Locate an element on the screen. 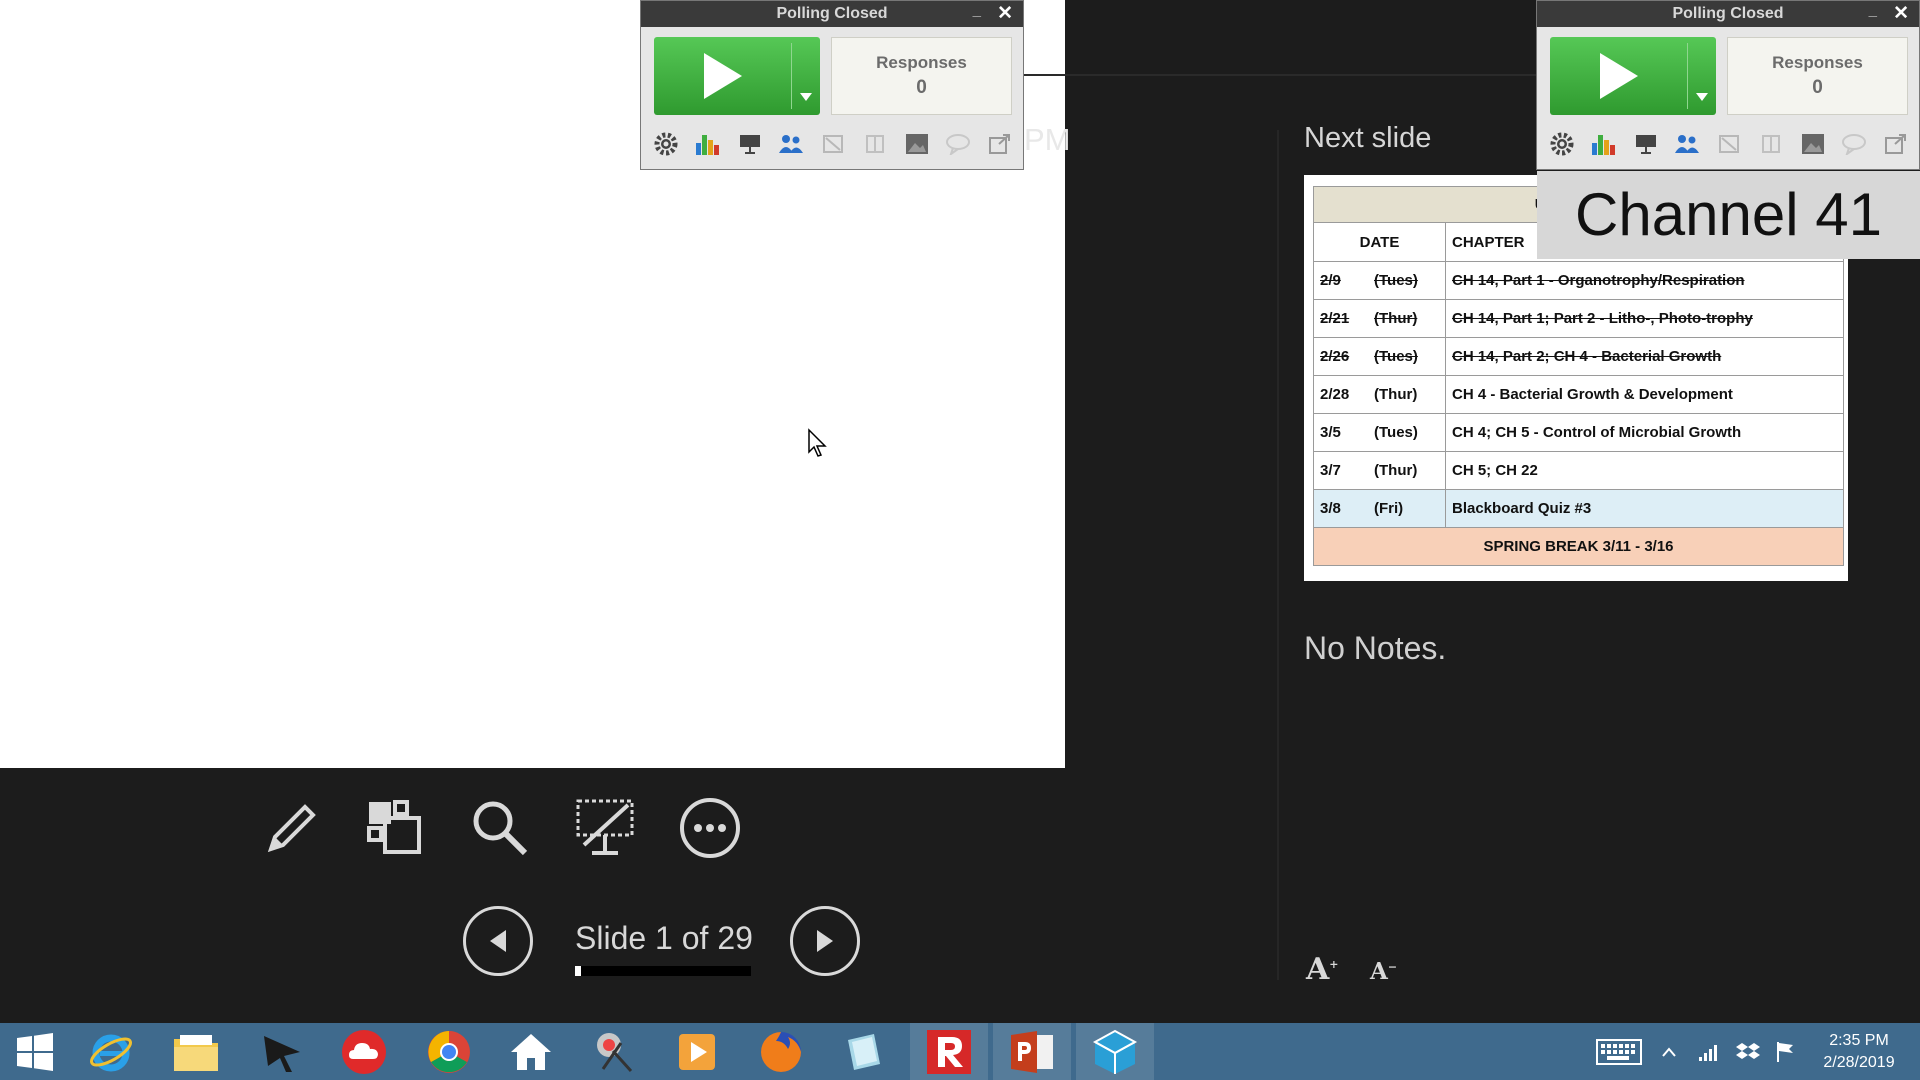 The height and width of the screenshot is (1080, 1920). home-icon is located at coordinates (531, 1051).